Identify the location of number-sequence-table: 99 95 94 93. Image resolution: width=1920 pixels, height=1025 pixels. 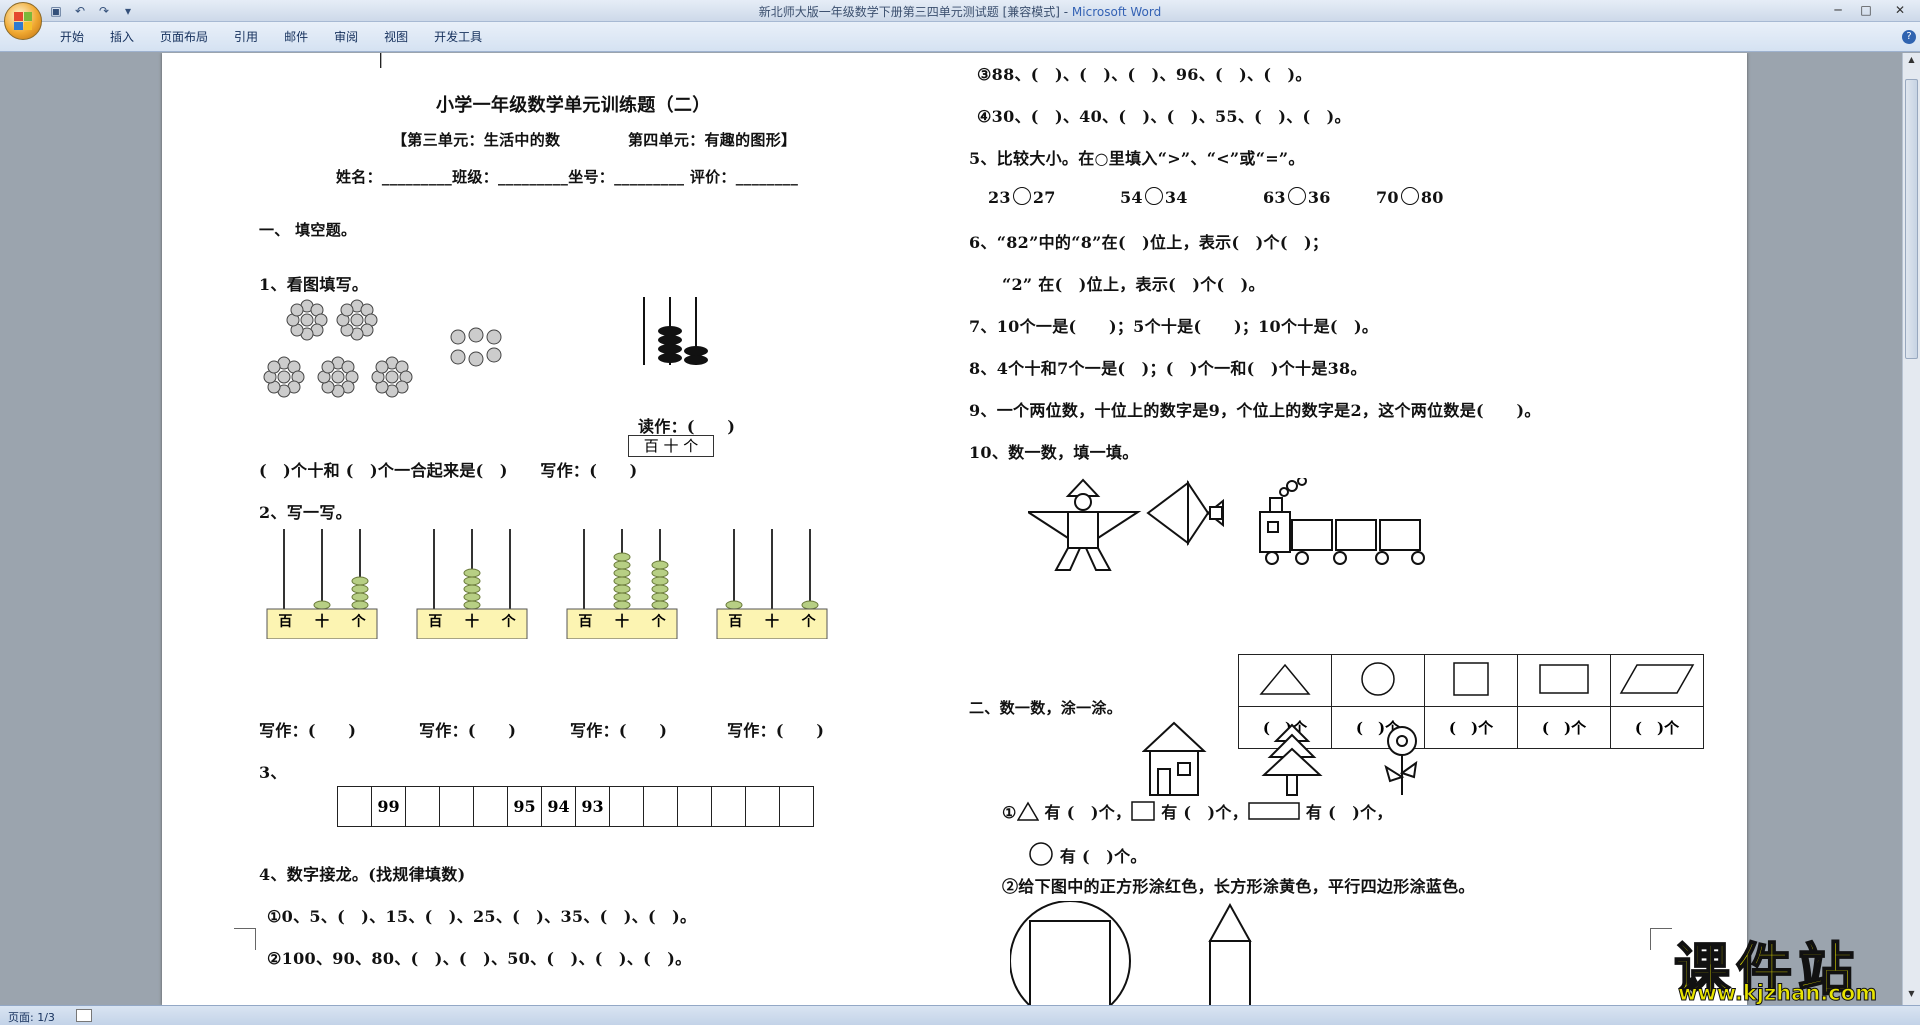
(575, 806).